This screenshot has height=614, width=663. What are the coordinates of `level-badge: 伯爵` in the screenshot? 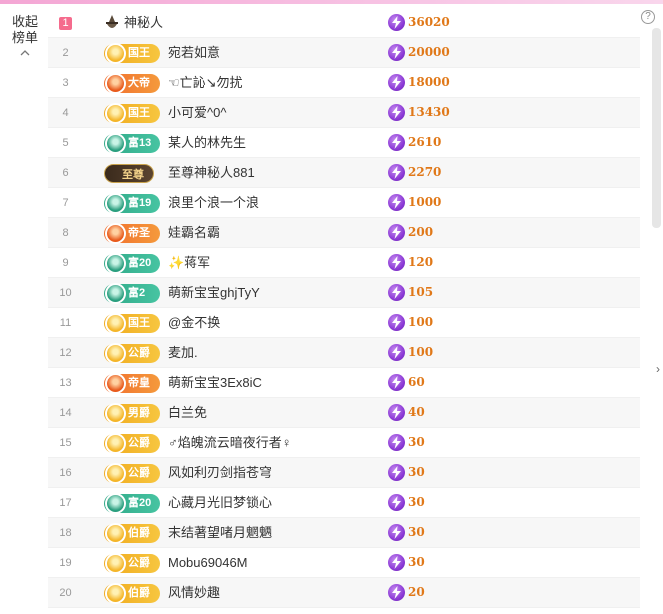 It's located at (132, 593).